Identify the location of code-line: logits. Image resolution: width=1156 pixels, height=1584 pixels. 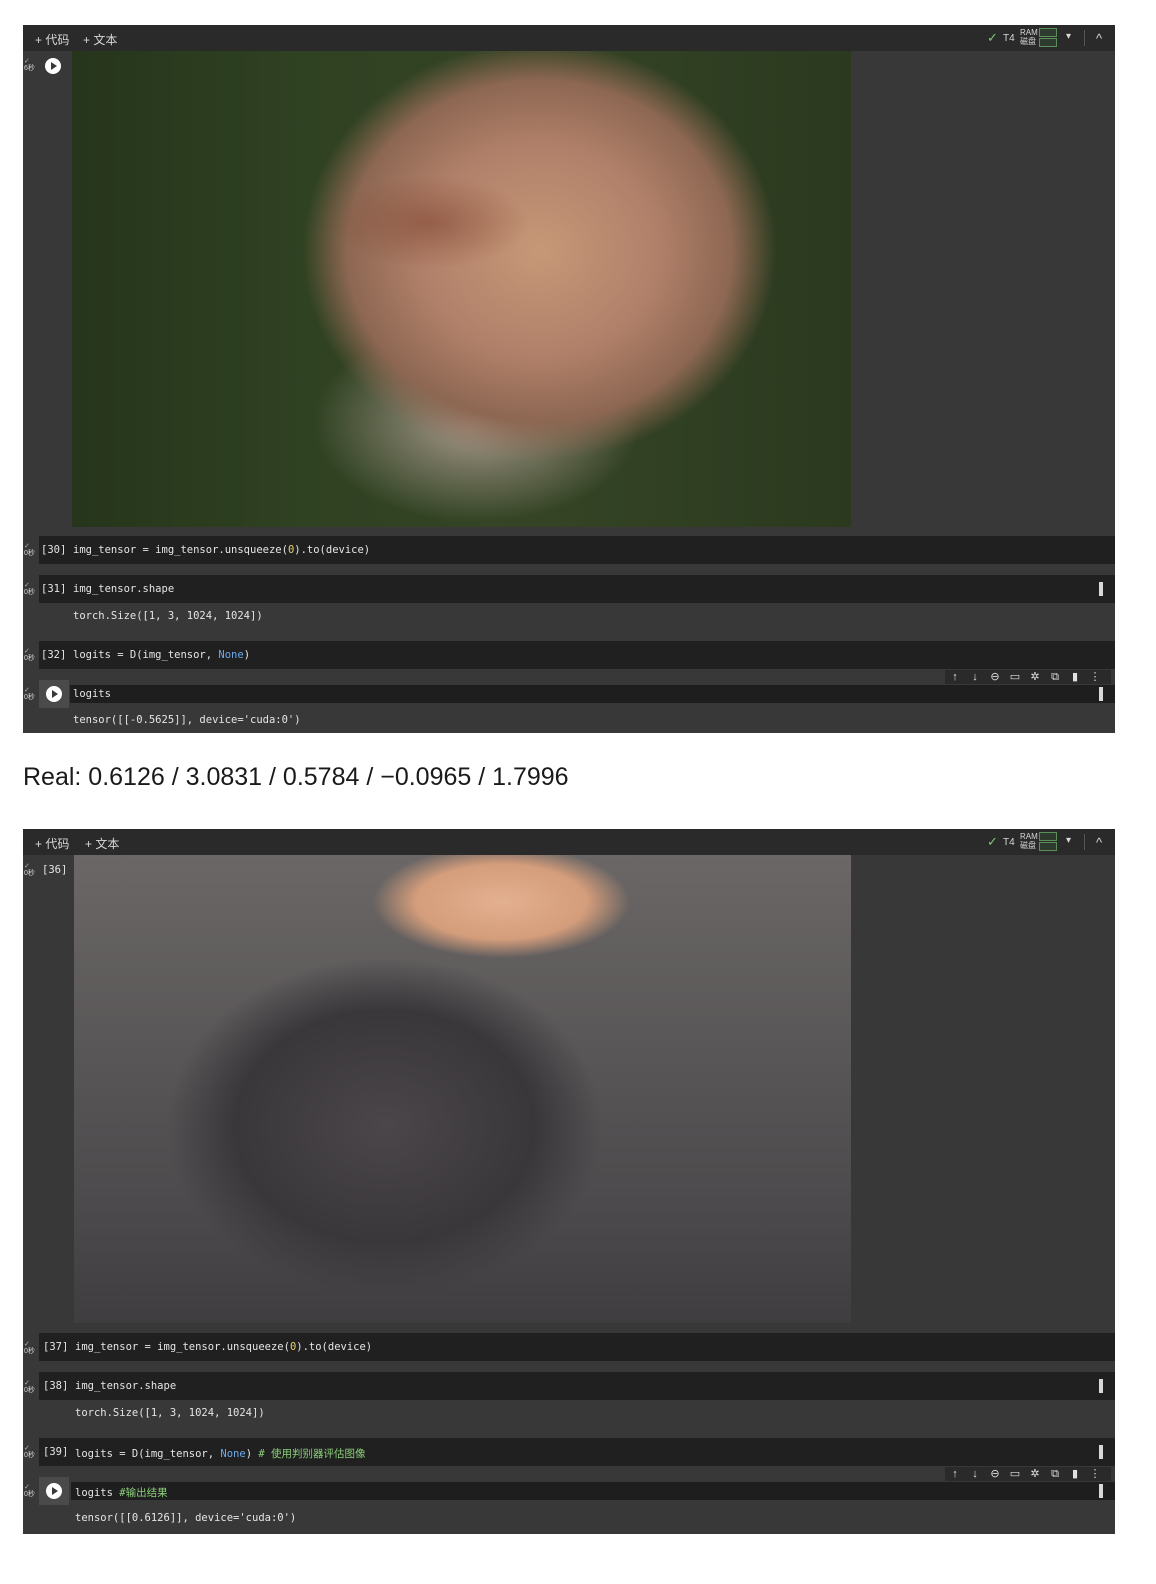
(92, 694).